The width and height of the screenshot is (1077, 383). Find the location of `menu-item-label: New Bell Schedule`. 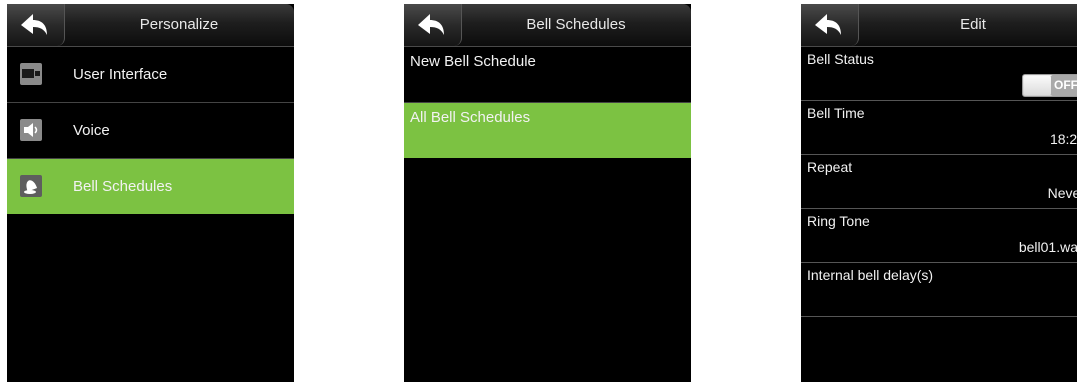

menu-item-label: New Bell Schedule is located at coordinates (473, 61).